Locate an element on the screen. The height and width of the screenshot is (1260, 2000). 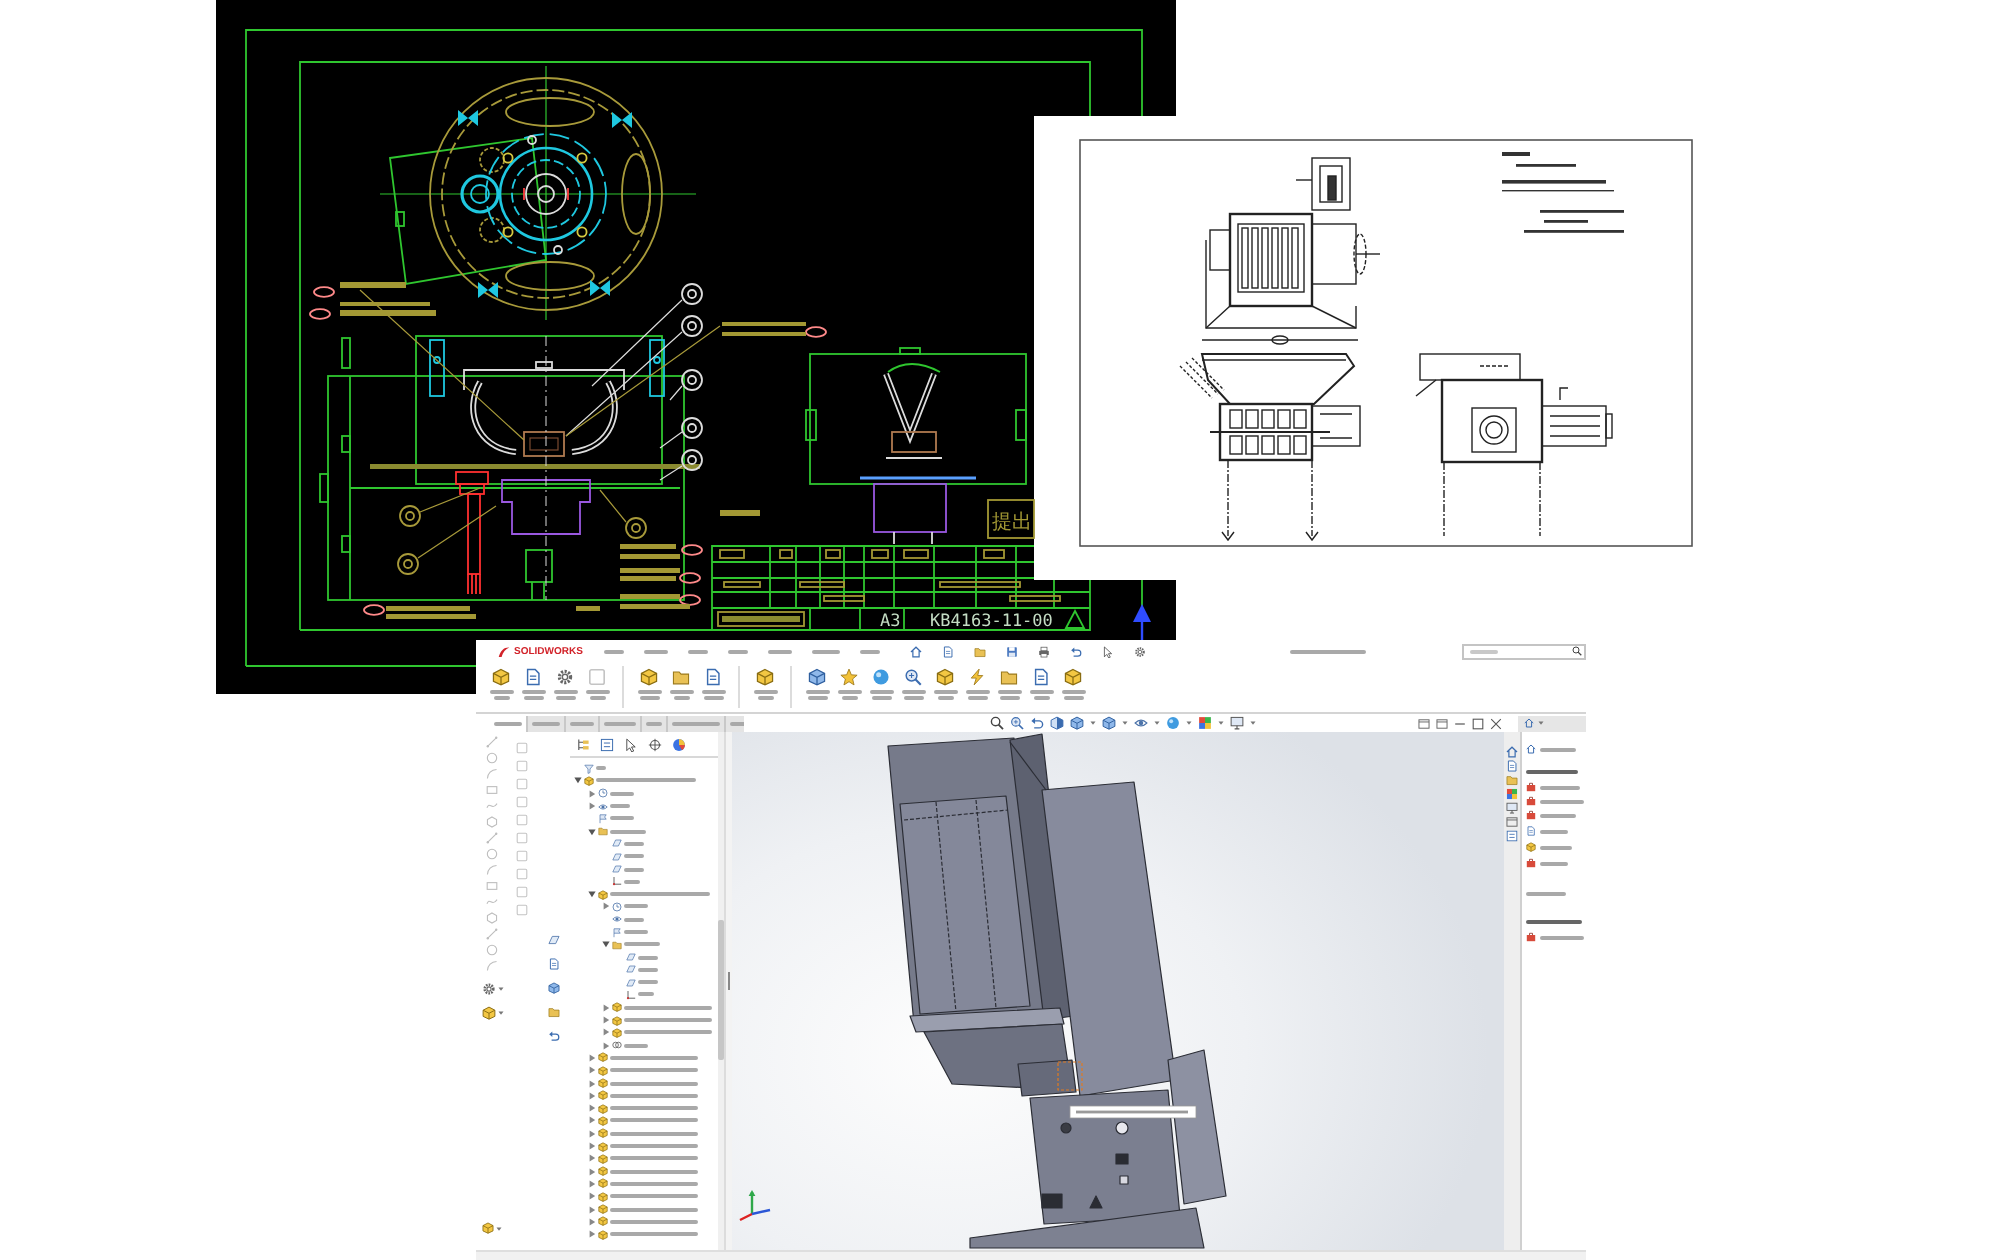
sectioned-cube-icon is located at coordinates (1057, 723).